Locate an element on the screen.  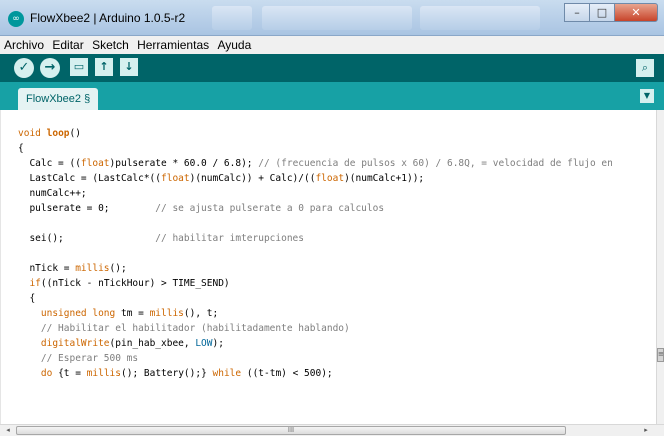
tab-bar: FlowXbee2 § ▼ is located at coordinates (332, 96).